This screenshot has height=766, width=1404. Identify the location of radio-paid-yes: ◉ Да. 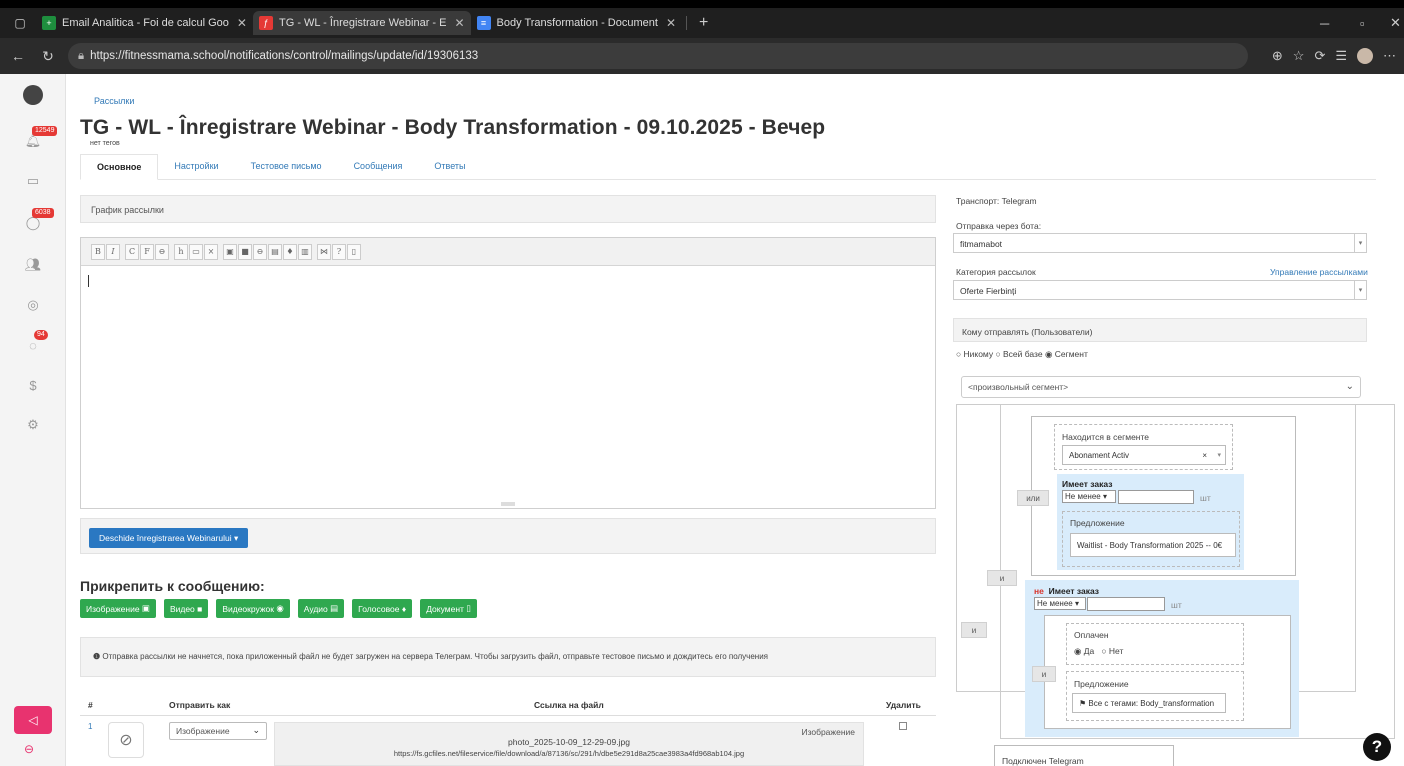
(1084, 651).